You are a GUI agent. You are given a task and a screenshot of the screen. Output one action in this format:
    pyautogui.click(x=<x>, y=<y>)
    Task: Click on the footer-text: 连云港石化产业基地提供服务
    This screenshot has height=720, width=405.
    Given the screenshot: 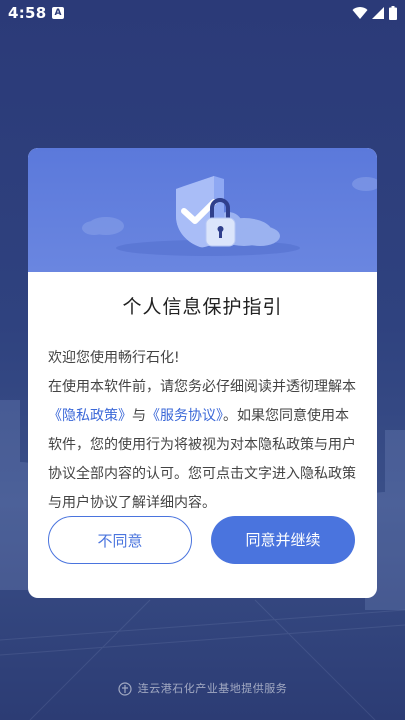 What is the action you would take?
    pyautogui.click(x=212, y=688)
    